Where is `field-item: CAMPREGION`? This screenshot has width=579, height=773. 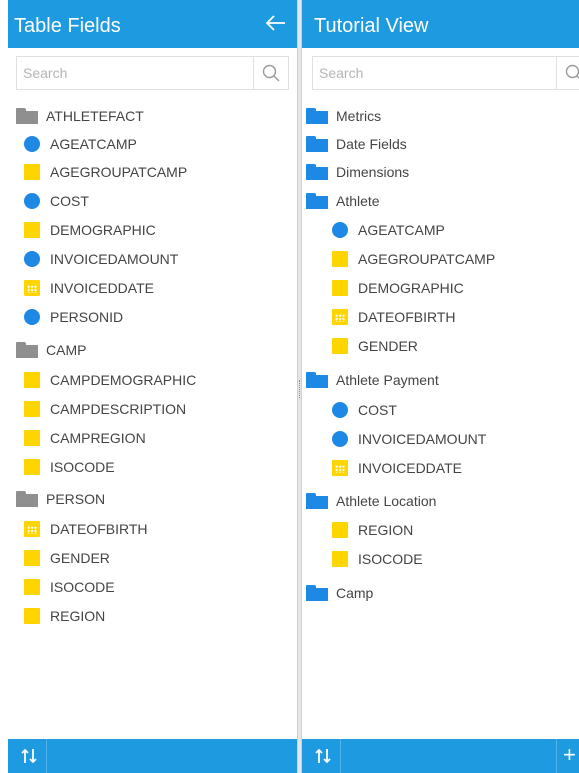 field-item: CAMPREGION is located at coordinates (85, 438).